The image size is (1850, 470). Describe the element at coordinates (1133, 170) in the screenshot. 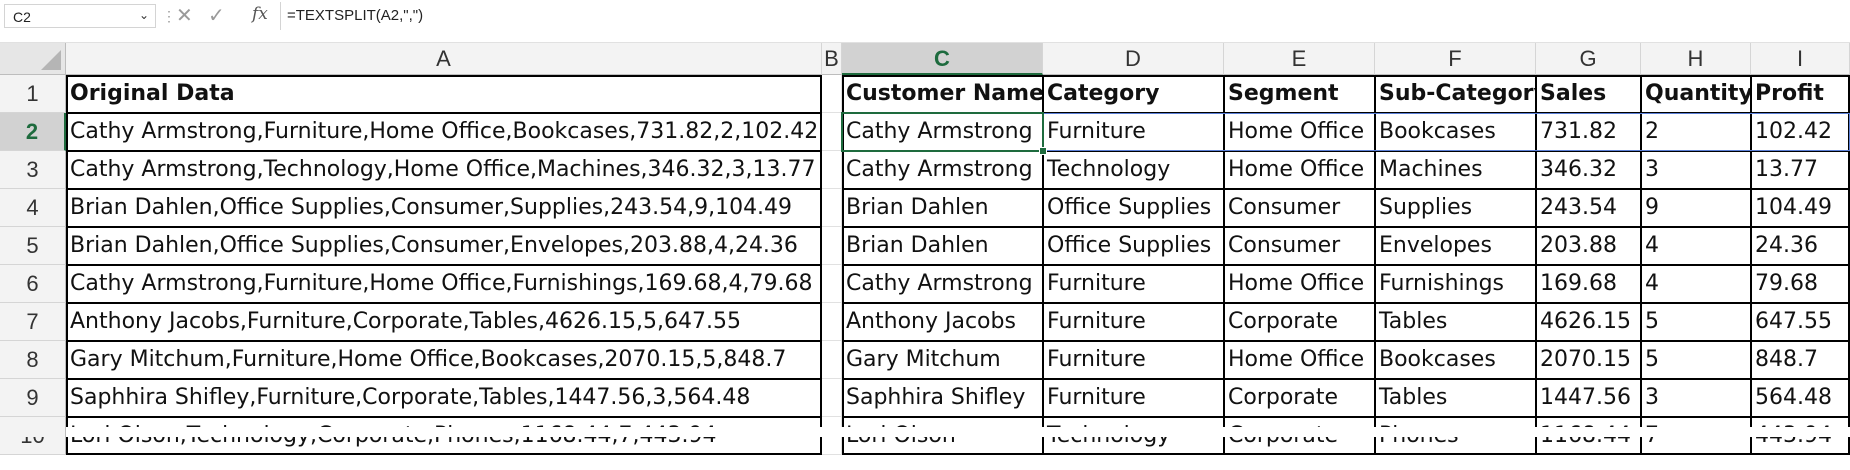

I see `split-cell: Technology` at that location.